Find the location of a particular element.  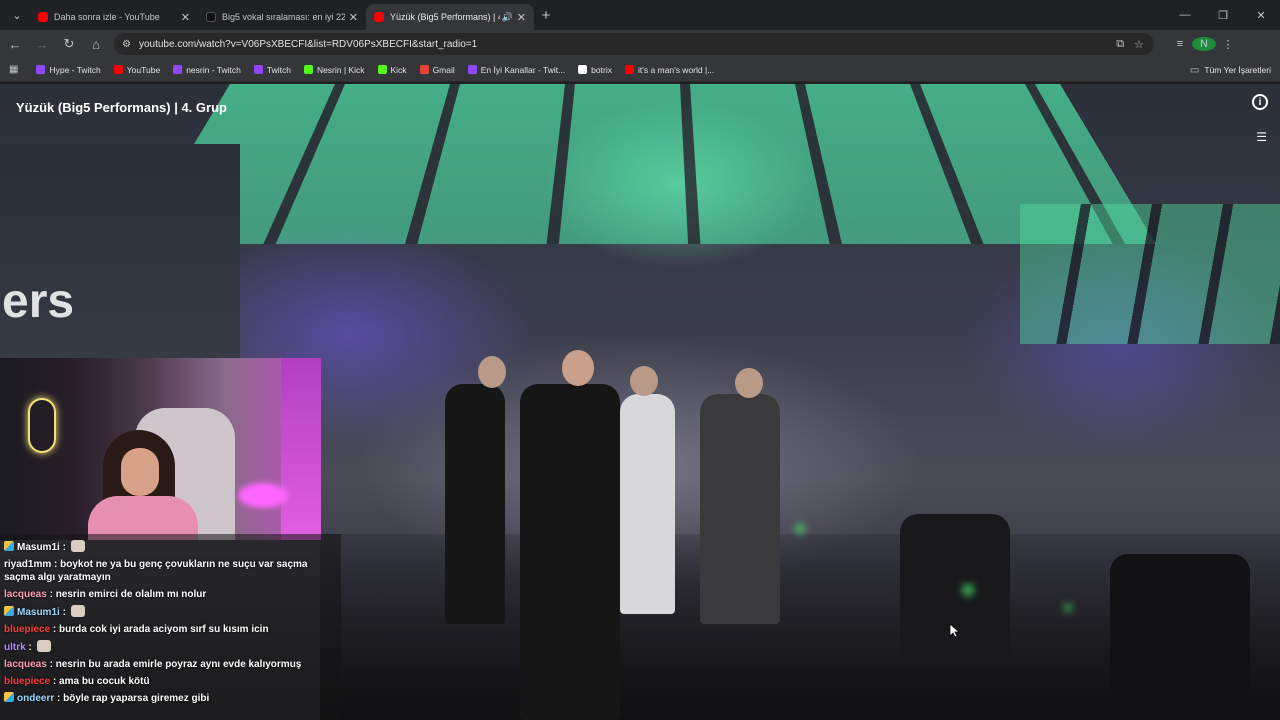

bookmark-item: YouTube is located at coordinates (137, 69).